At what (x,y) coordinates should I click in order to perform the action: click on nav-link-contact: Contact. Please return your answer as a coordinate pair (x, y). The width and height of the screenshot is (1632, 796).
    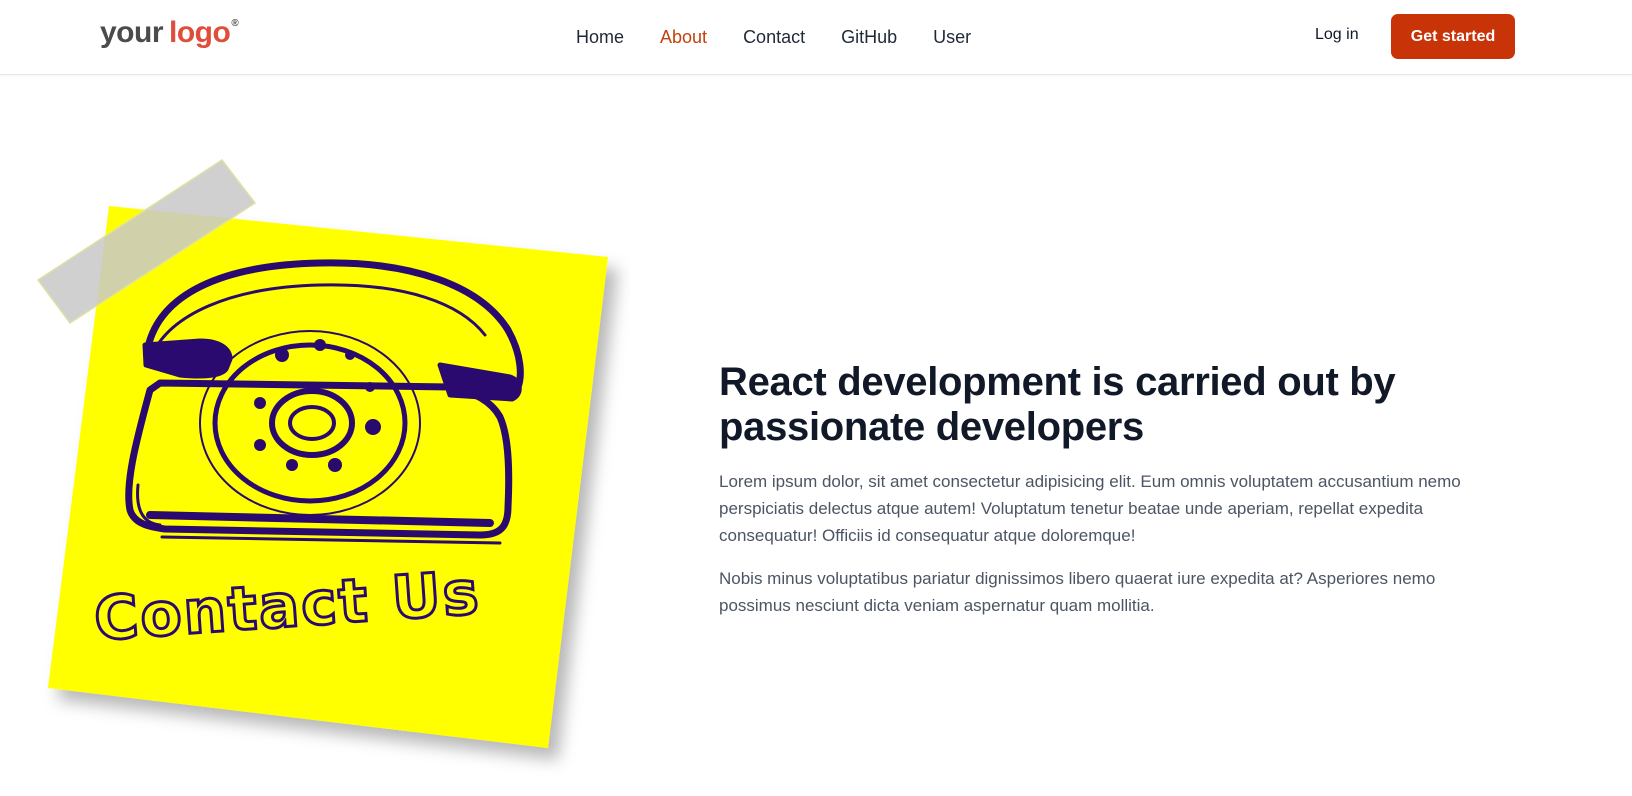
    Looking at the image, I should click on (774, 37).